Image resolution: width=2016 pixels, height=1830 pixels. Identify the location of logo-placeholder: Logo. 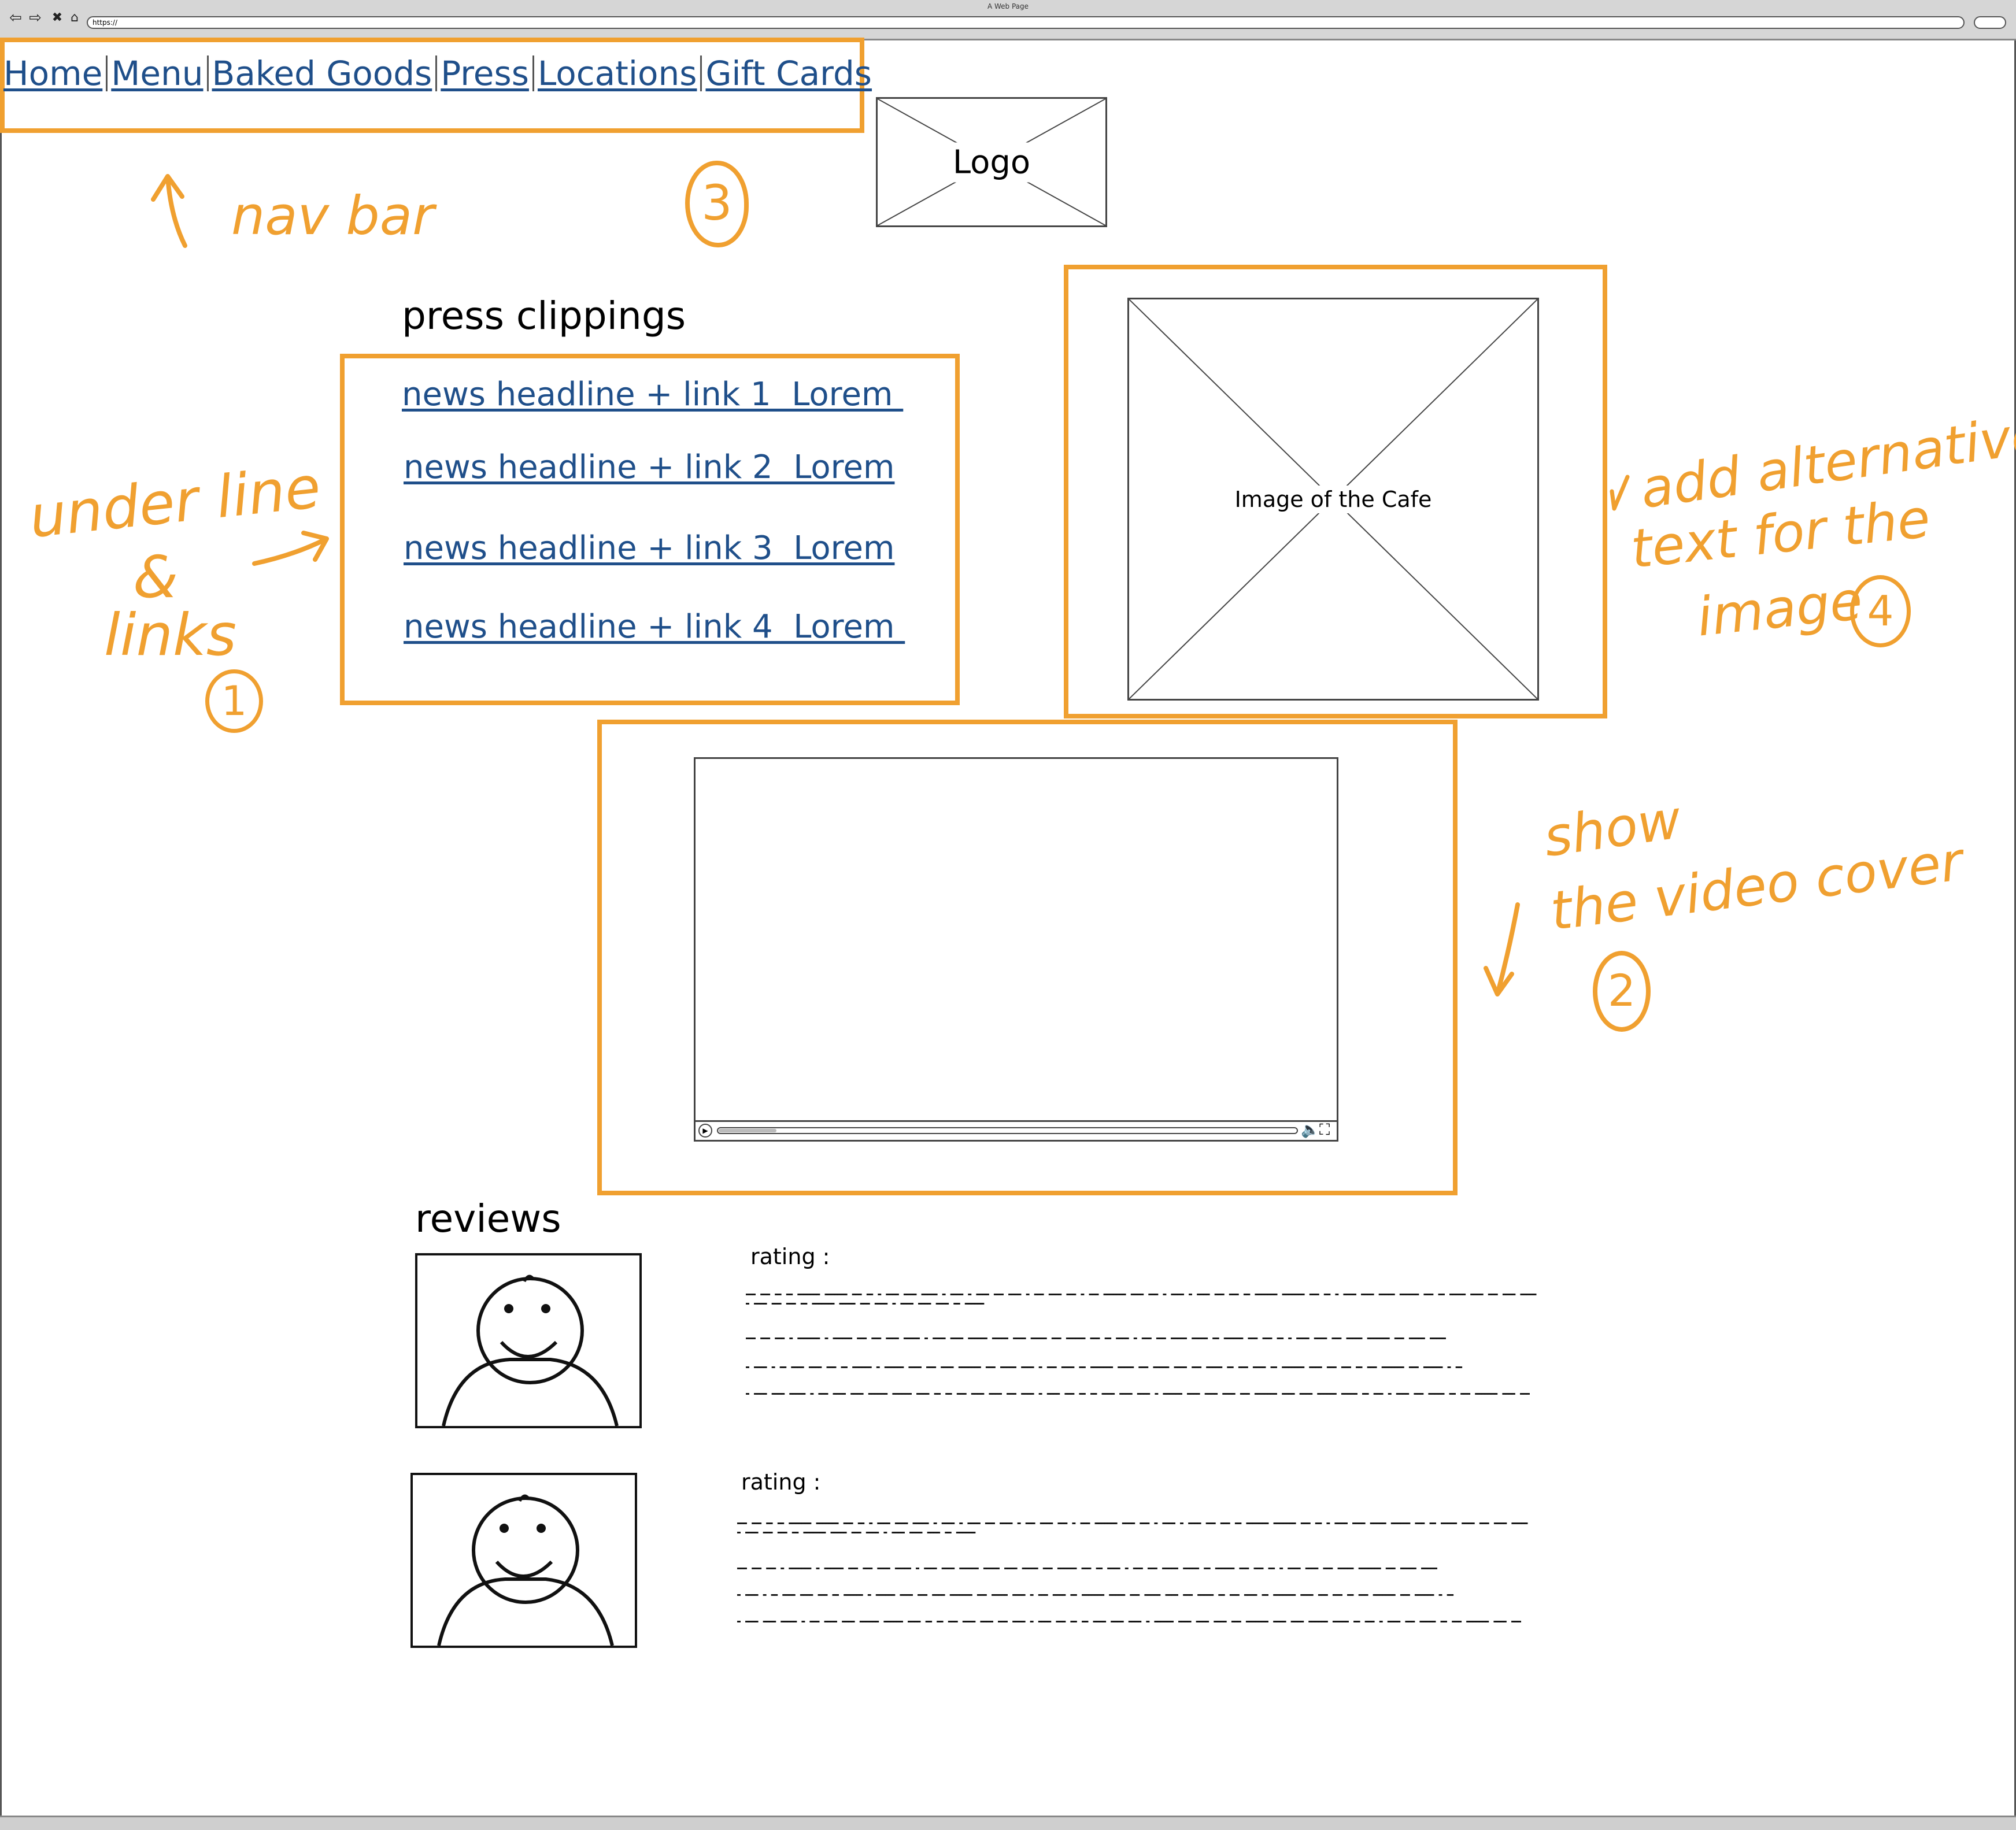
(991, 162).